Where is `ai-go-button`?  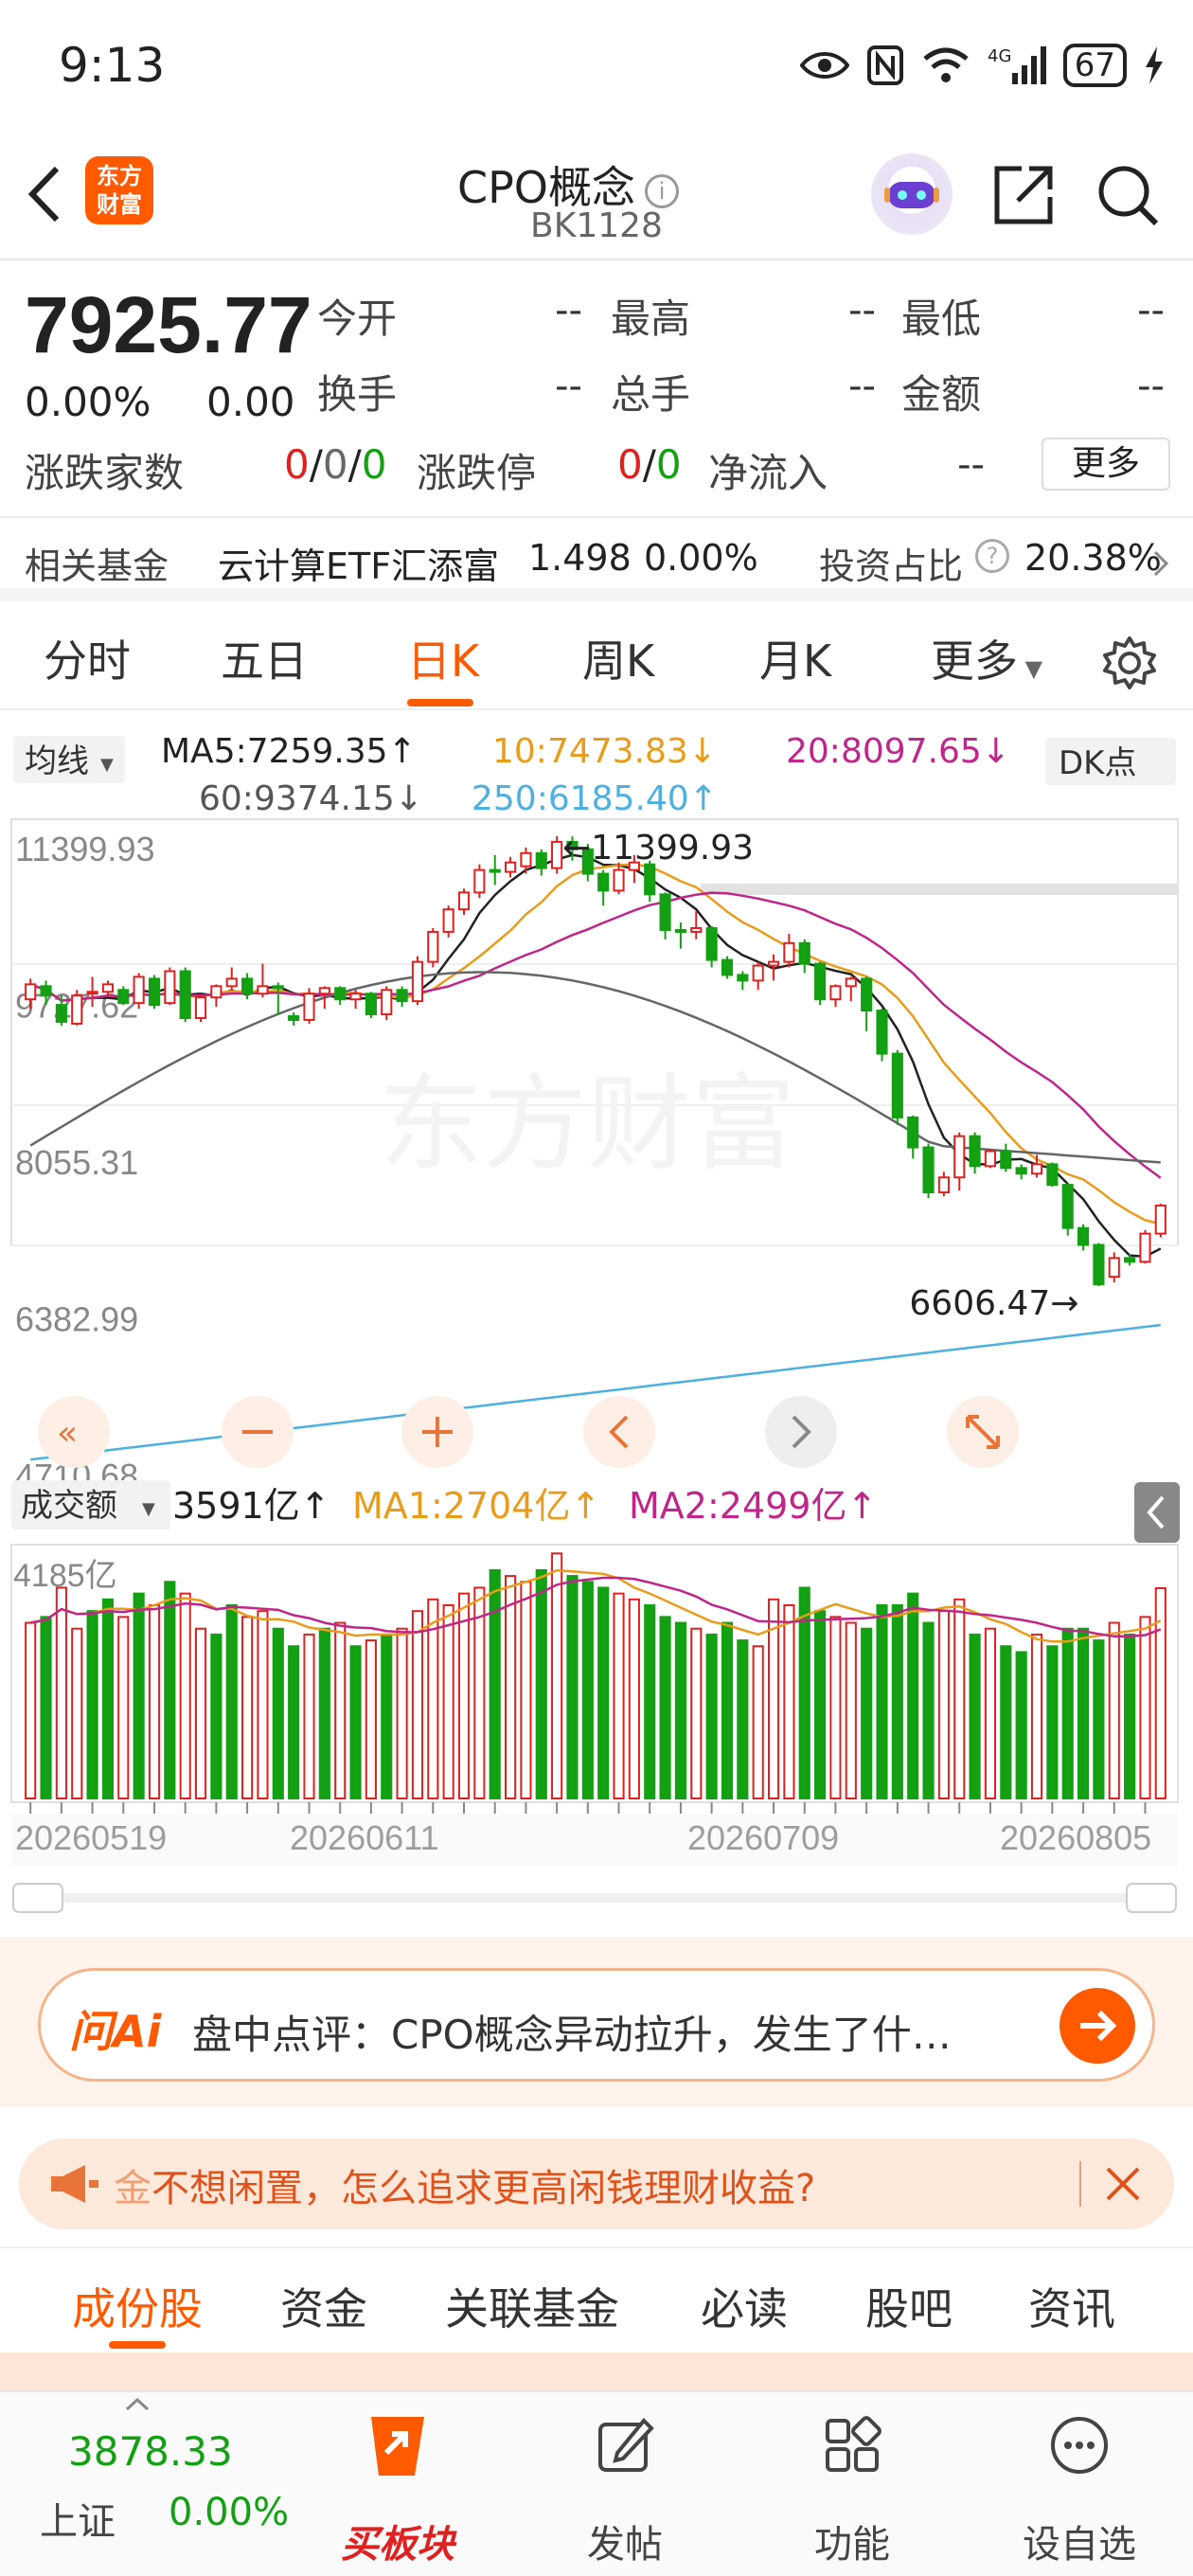
ai-go-button is located at coordinates (1097, 2026).